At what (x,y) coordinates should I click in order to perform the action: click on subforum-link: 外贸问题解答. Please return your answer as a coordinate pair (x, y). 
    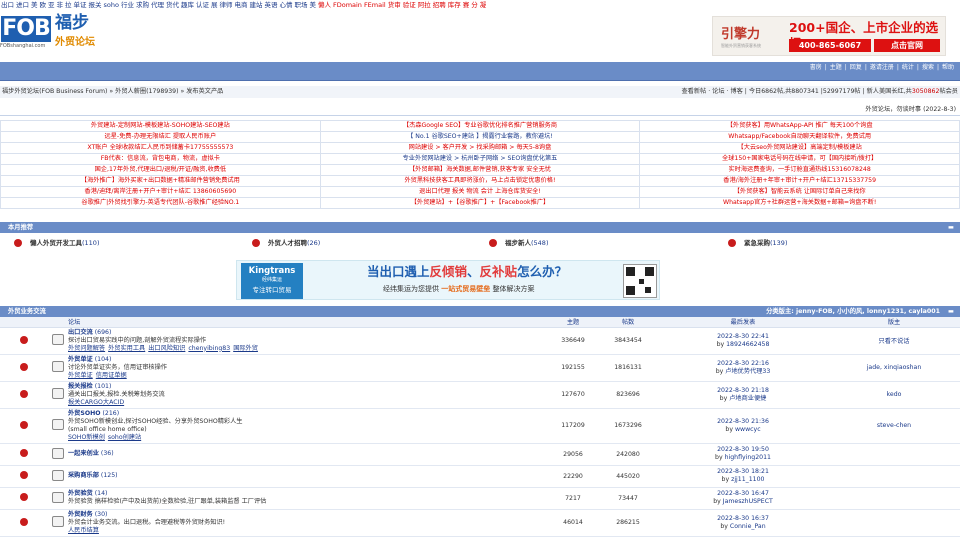
    Looking at the image, I should click on (86, 348).